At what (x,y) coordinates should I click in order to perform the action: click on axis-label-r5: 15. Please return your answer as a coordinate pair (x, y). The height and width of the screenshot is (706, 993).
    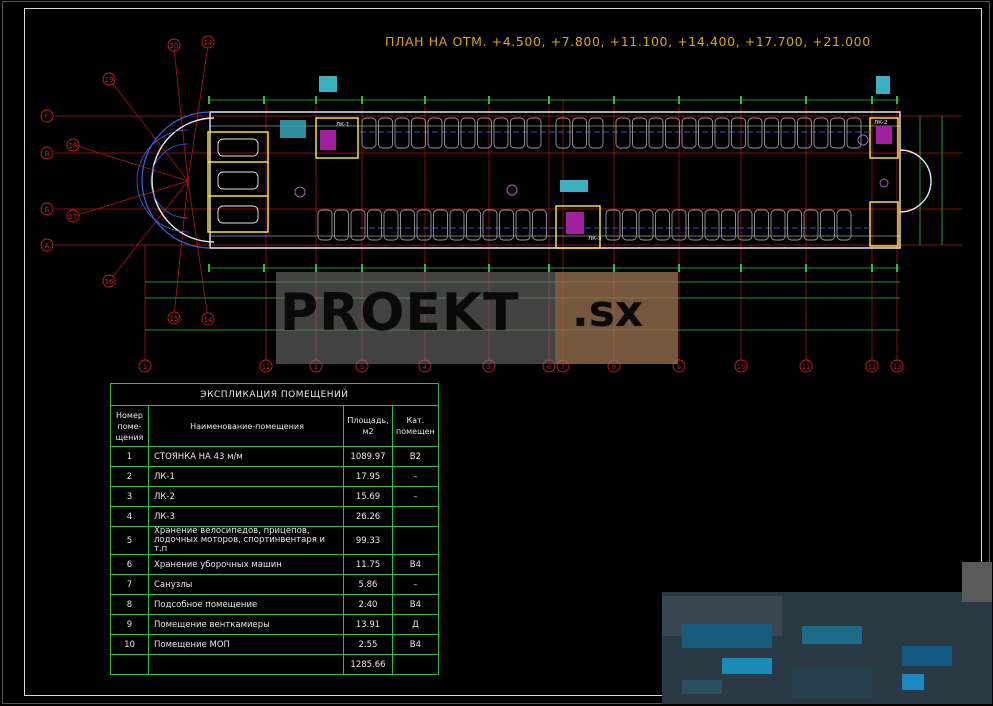
    Looking at the image, I should click on (174, 319).